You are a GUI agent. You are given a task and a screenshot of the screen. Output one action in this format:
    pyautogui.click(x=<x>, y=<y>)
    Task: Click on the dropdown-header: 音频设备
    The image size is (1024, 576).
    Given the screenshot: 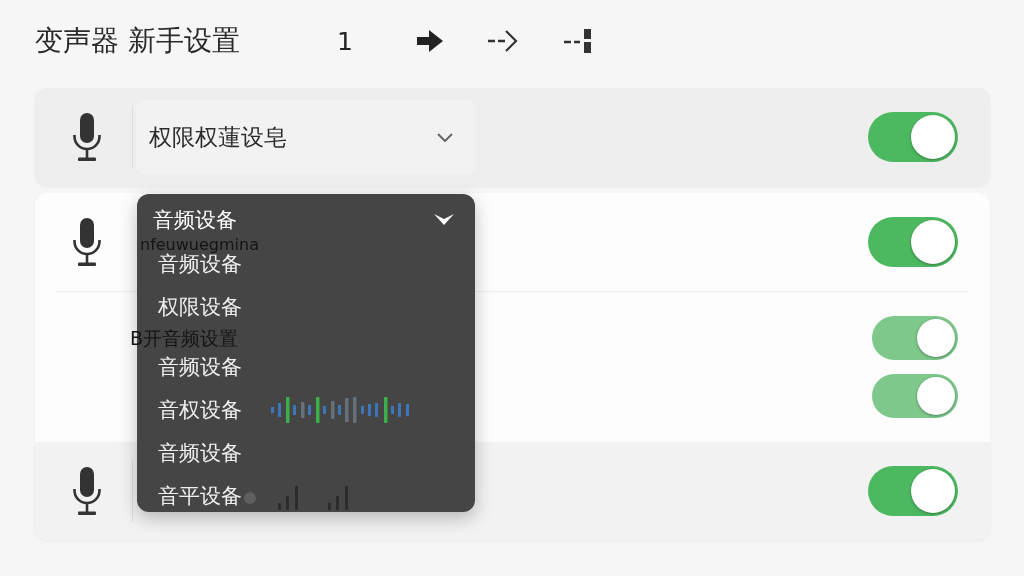 What is the action you would take?
    pyautogui.click(x=303, y=220)
    